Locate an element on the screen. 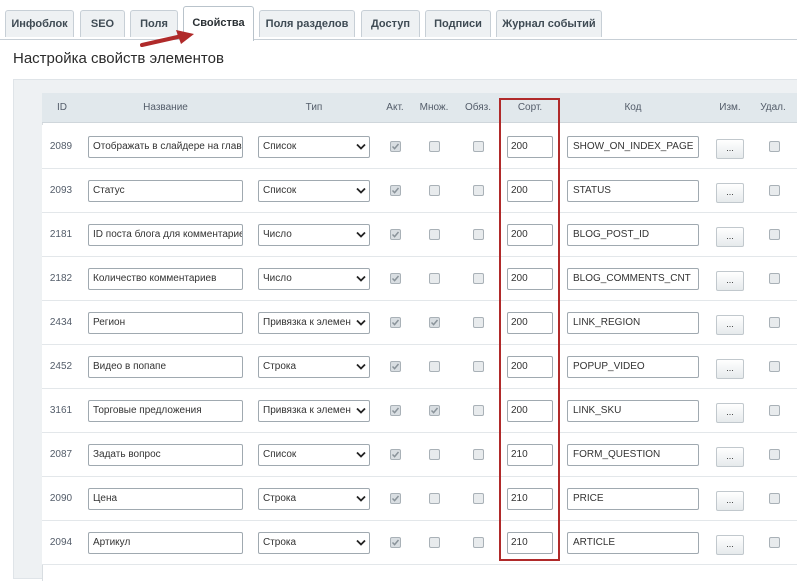 This screenshot has width=797, height=581. row-id: 2182 is located at coordinates (61, 278).